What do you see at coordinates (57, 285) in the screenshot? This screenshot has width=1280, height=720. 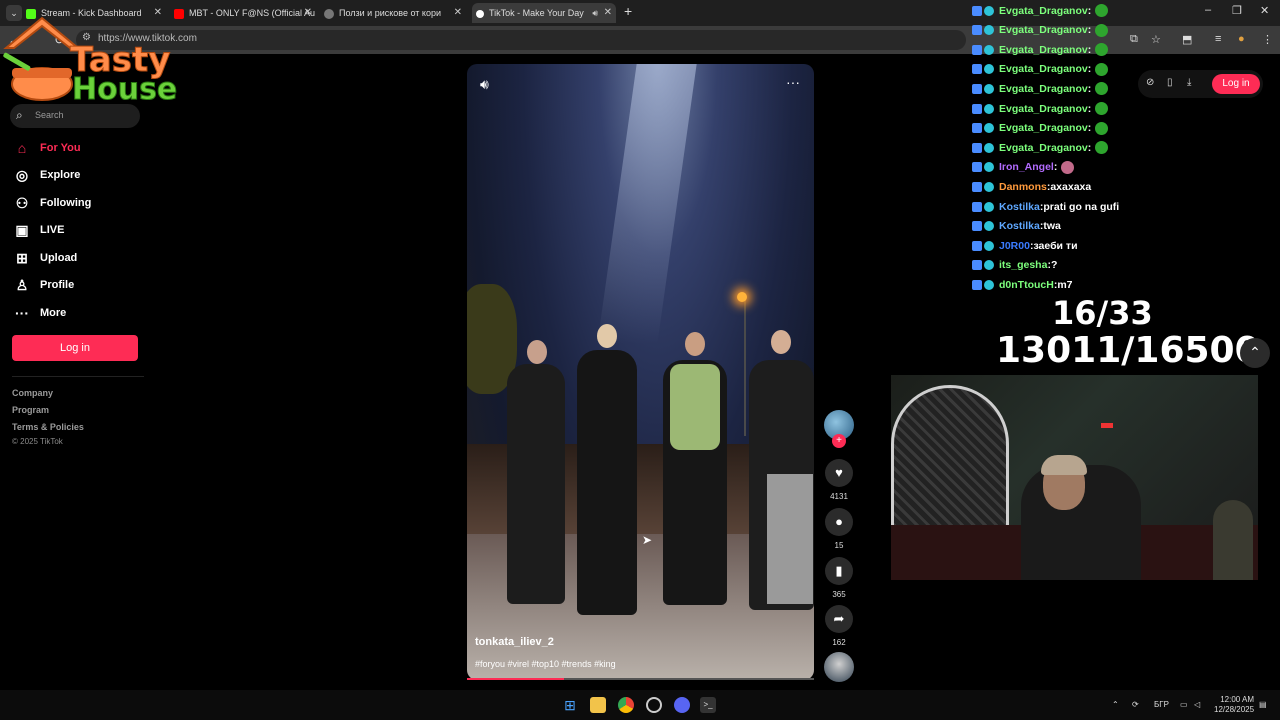 I see `nav-label: Profile` at bounding box center [57, 285].